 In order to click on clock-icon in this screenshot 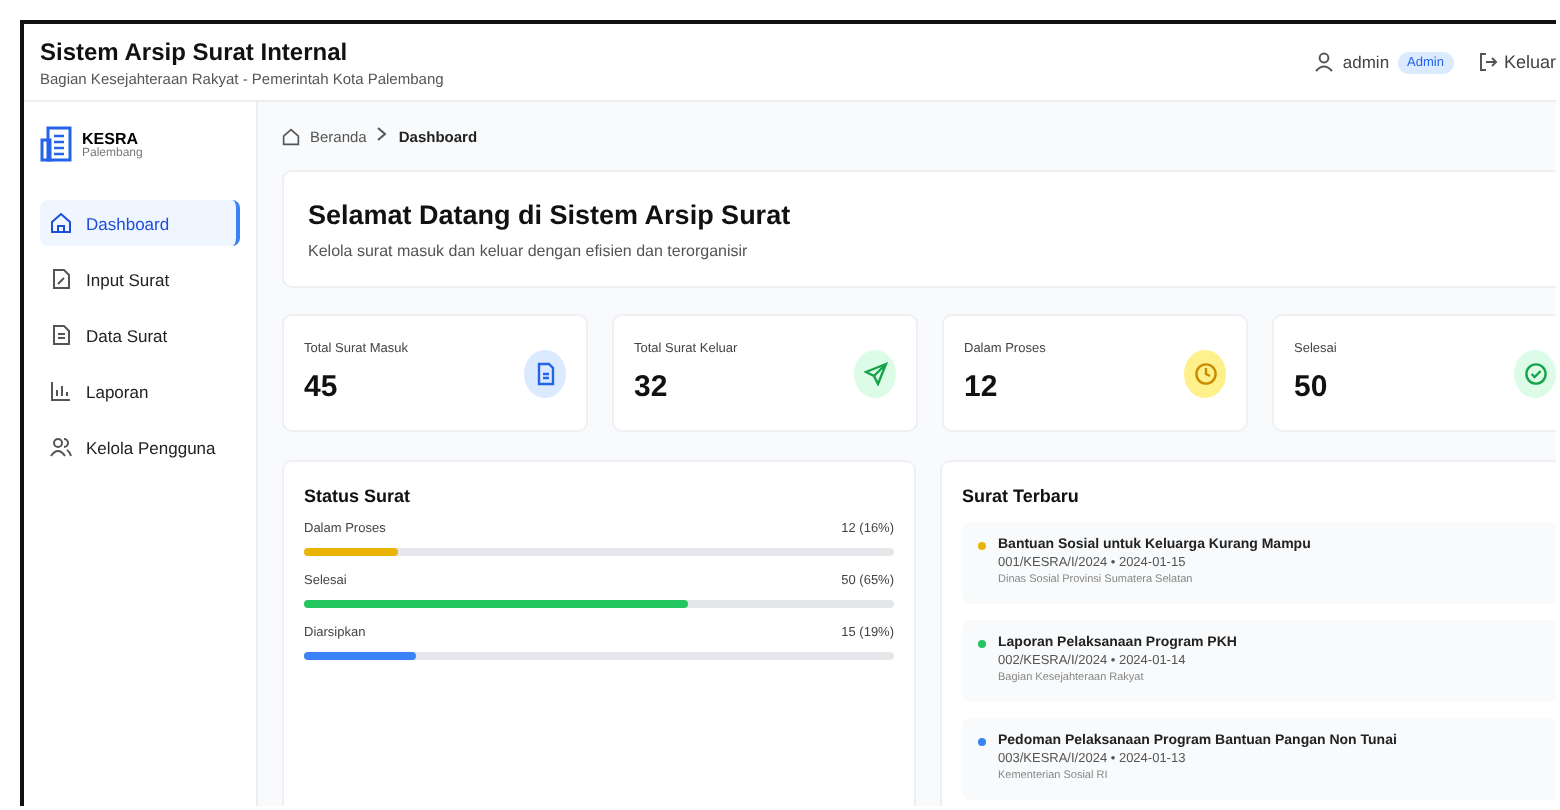, I will do `click(1205, 373)`.